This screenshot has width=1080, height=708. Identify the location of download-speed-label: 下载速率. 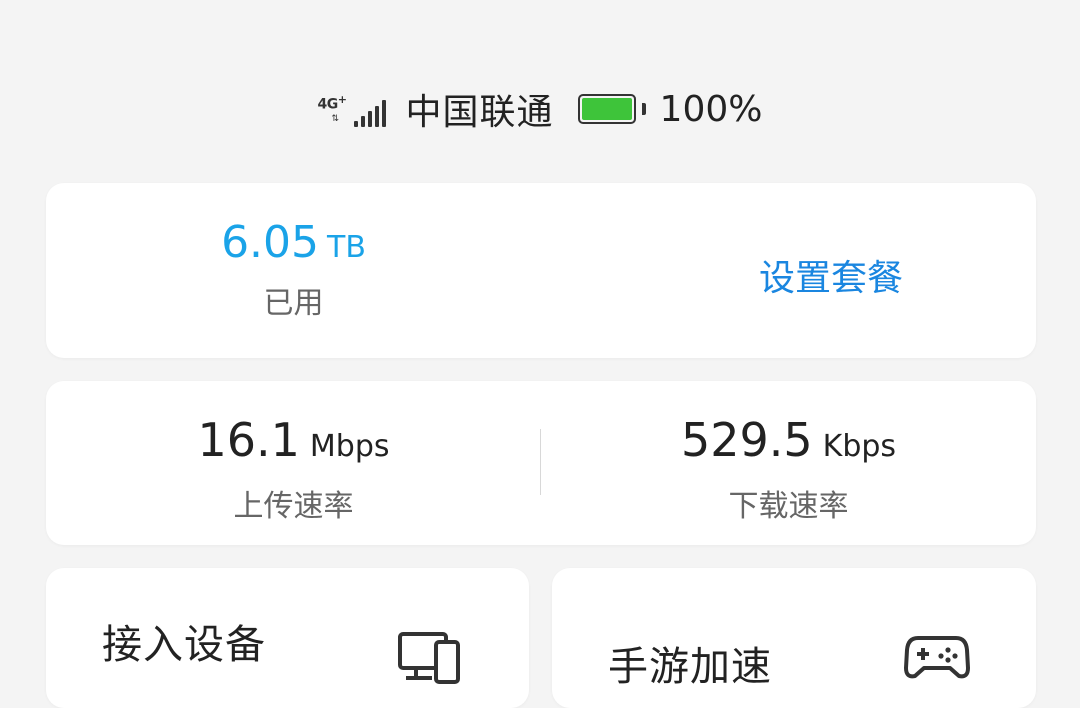
(788, 506).